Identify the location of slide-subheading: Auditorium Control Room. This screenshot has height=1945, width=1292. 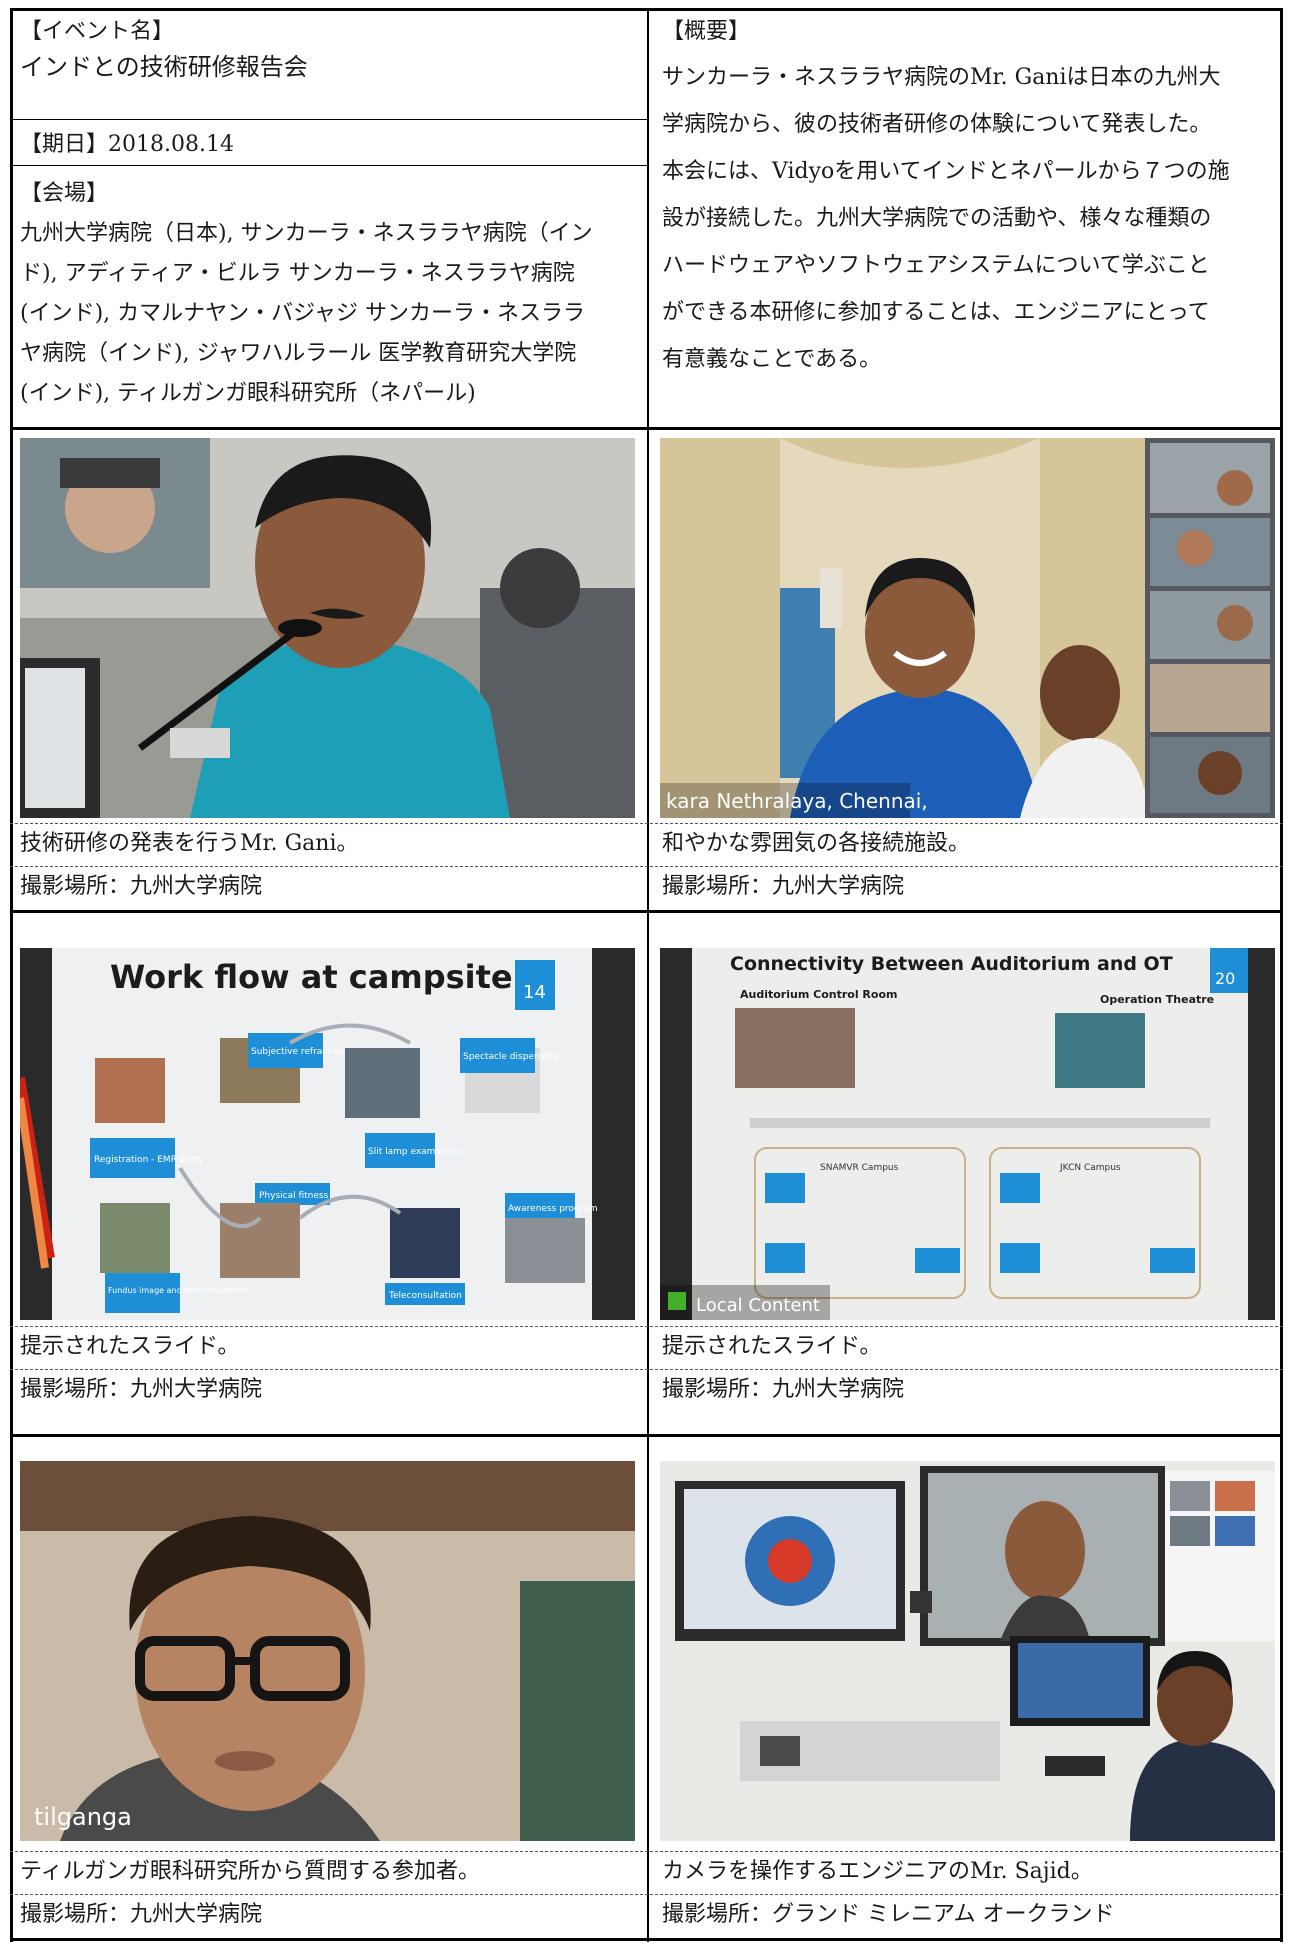
(818, 994).